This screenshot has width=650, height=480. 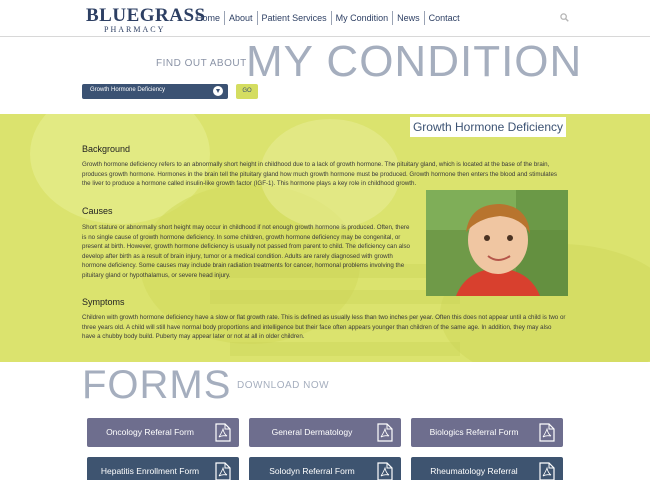 What do you see at coordinates (408, 18) in the screenshot?
I see `nav-news: News` at bounding box center [408, 18].